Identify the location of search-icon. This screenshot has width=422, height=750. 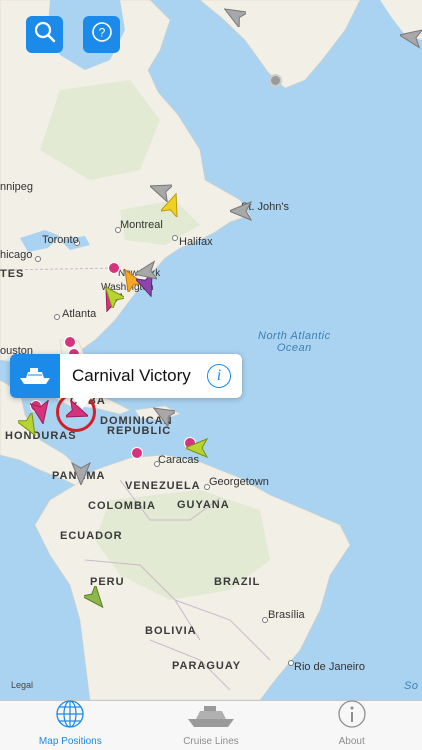
(45, 34).